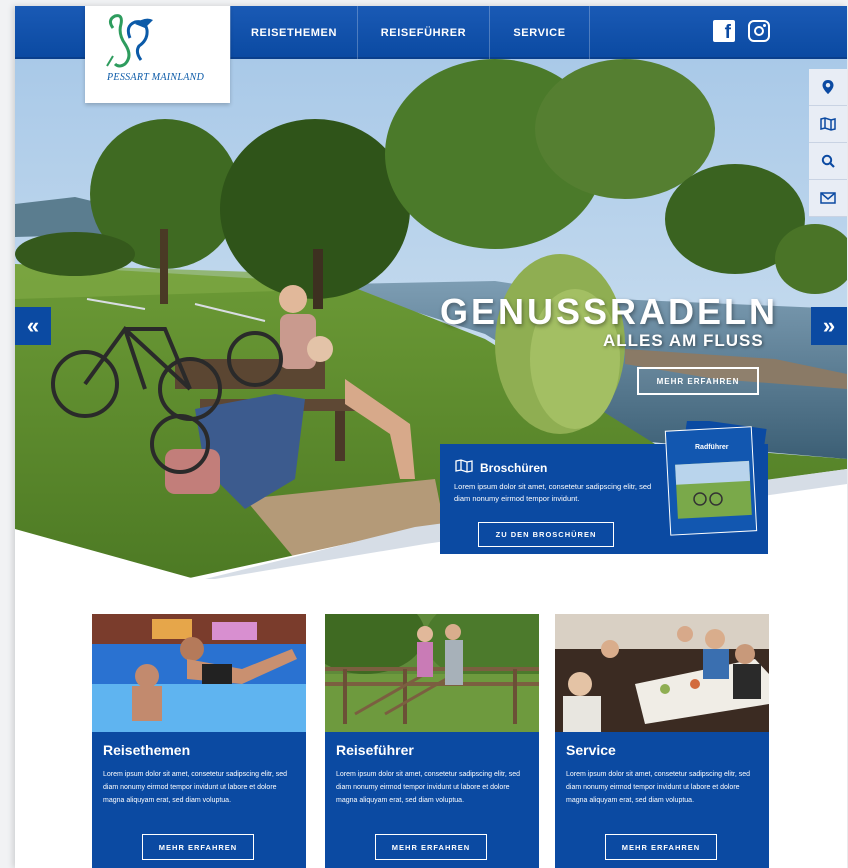  I want to click on map-icon, so click(828, 124).